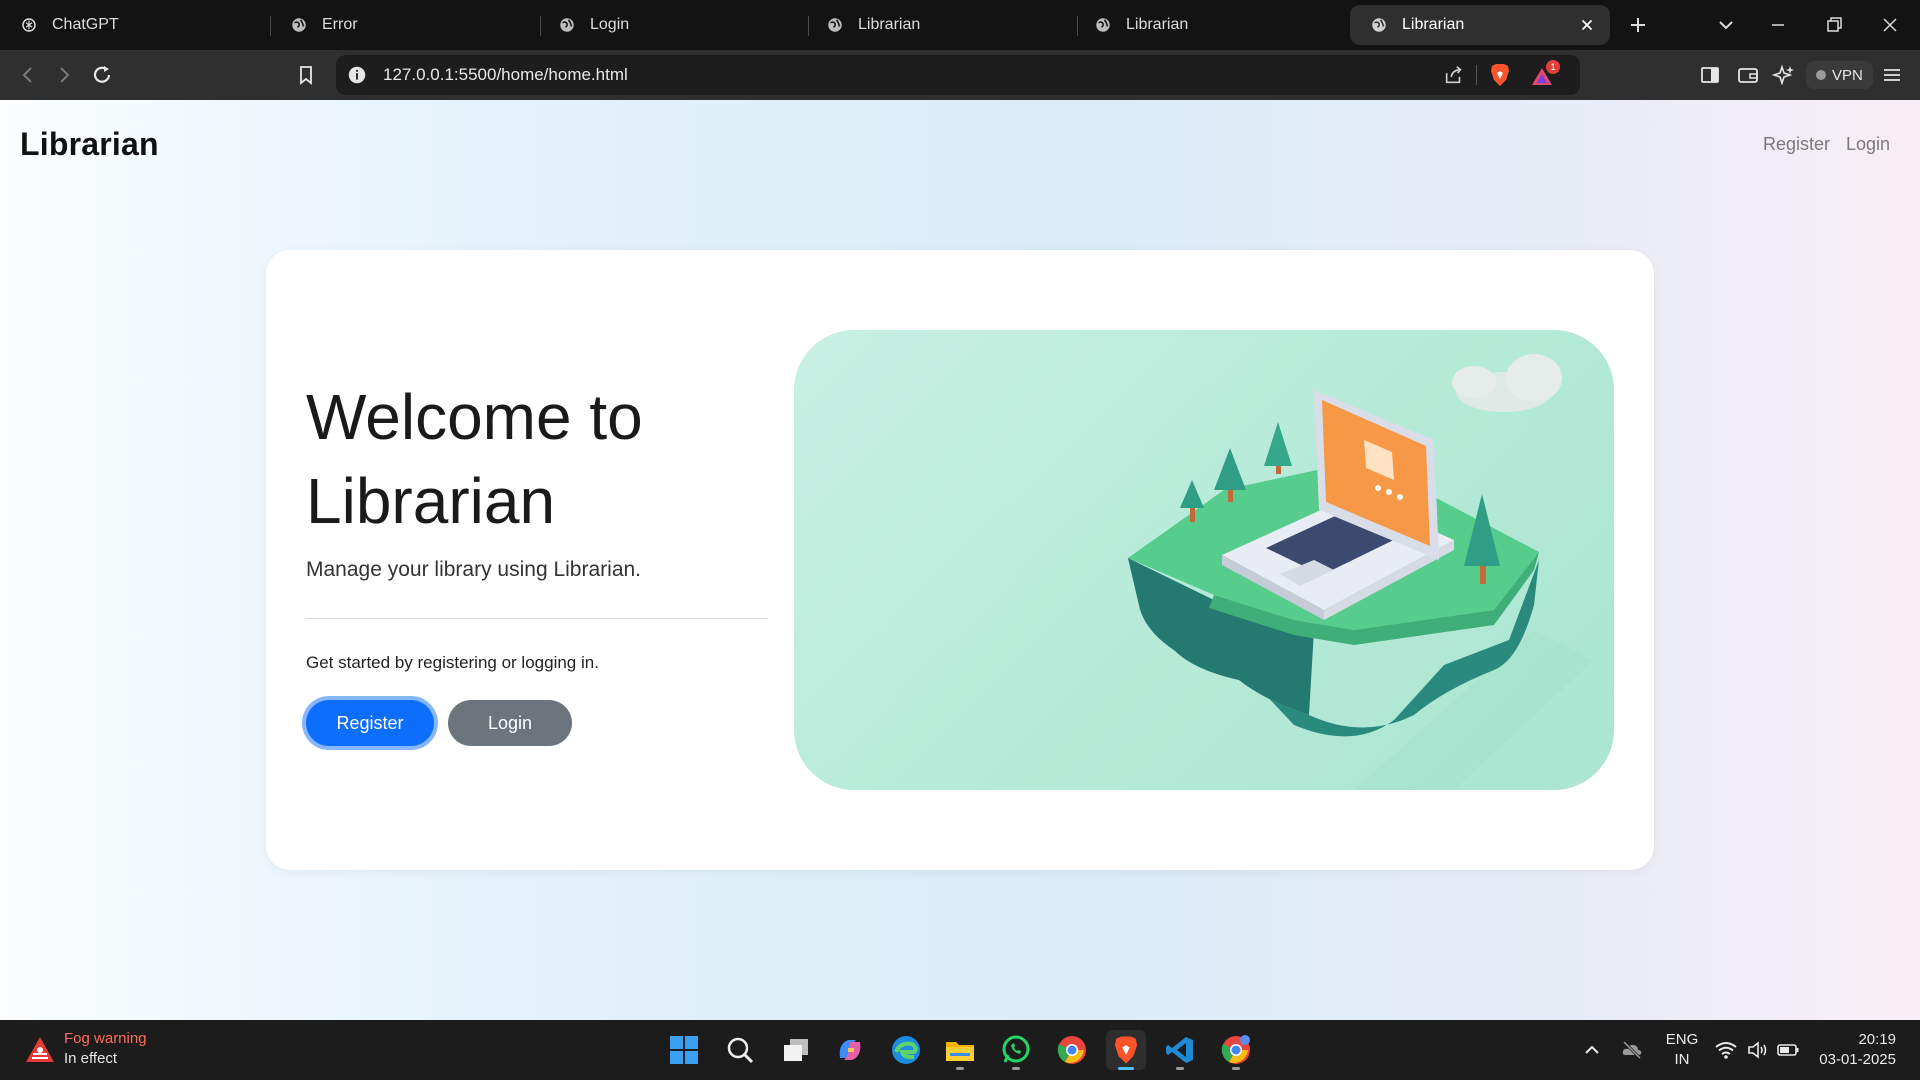 This screenshot has height=1080, width=1920. I want to click on menu-icon, so click(1892, 75).